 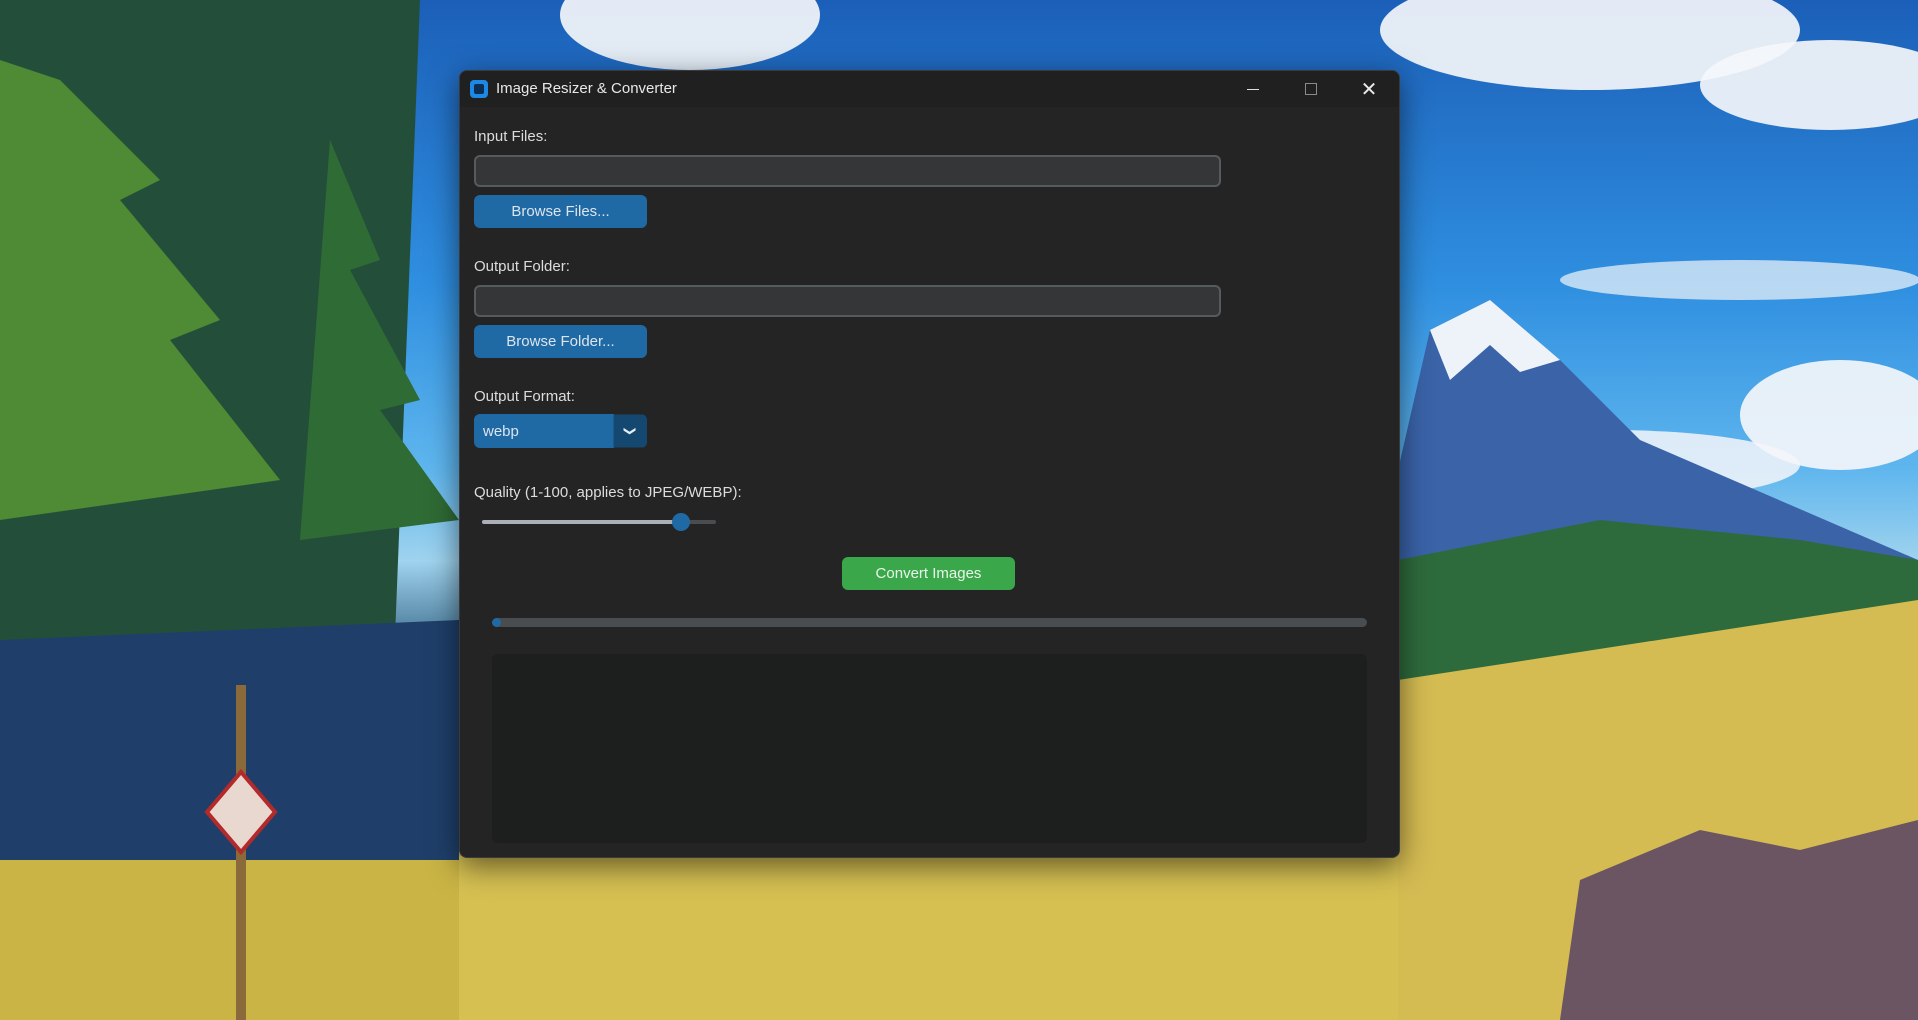 I want to click on chevron-down-icon: ❯, so click(x=630, y=431).